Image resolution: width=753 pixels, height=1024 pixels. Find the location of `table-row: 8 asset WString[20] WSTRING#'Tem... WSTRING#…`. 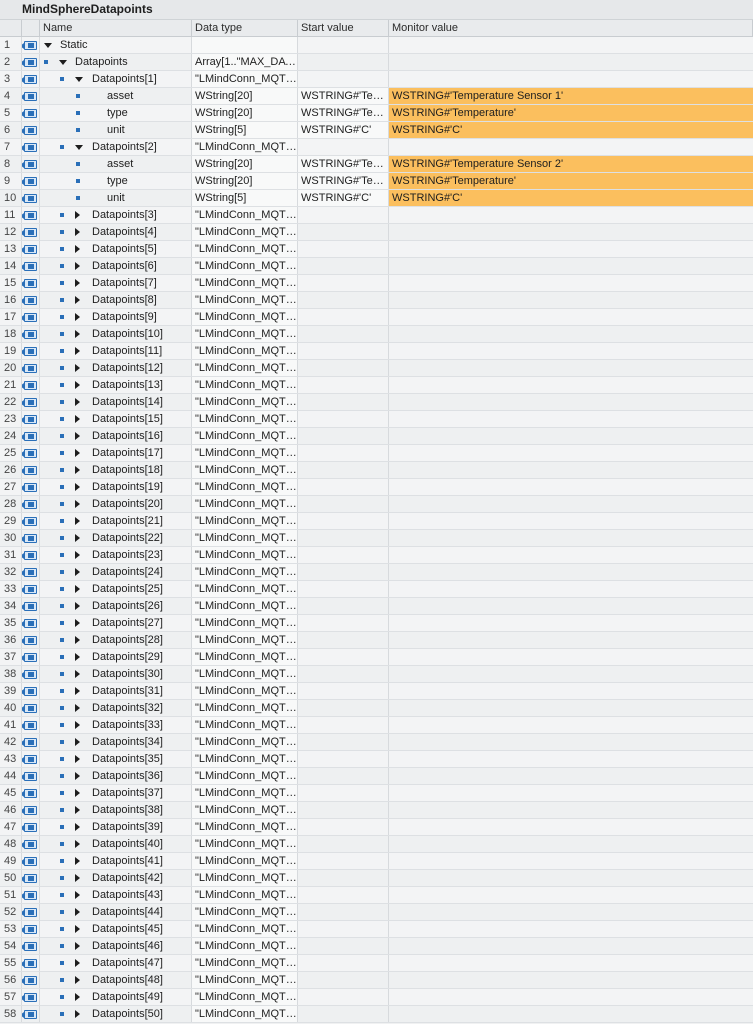

table-row: 8 asset WString[20] WSTRING#'Tem... WSTRING#… is located at coordinates (376, 164).